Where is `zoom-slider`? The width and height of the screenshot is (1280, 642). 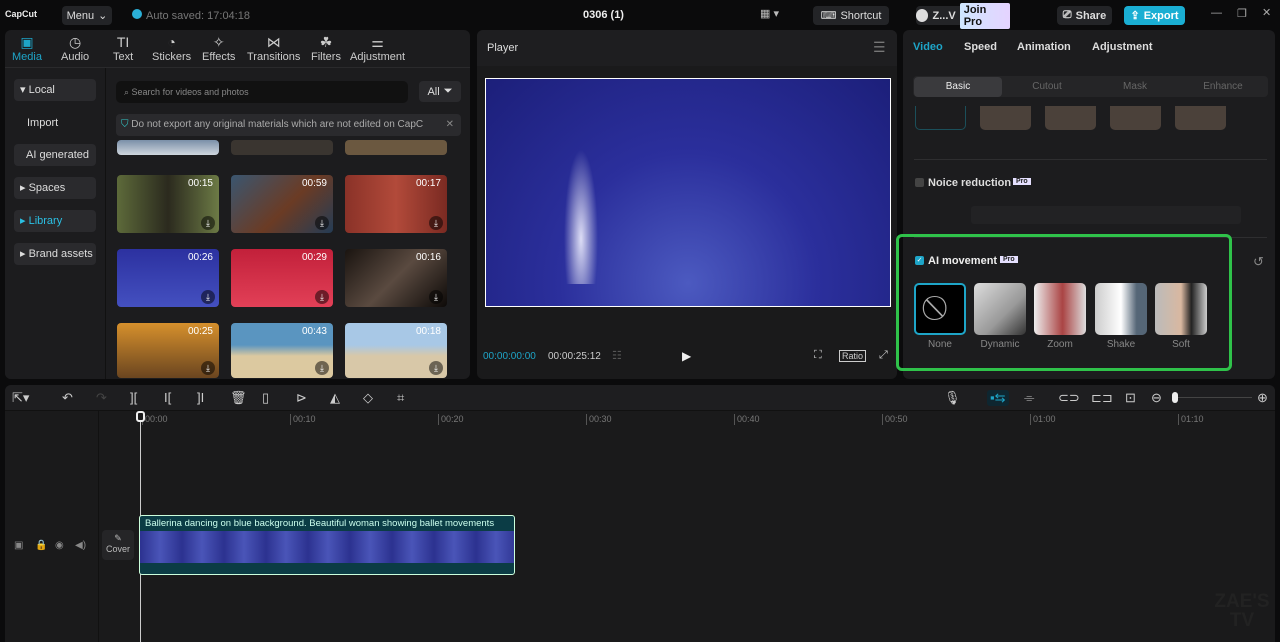 zoom-slider is located at coordinates (1212, 397).